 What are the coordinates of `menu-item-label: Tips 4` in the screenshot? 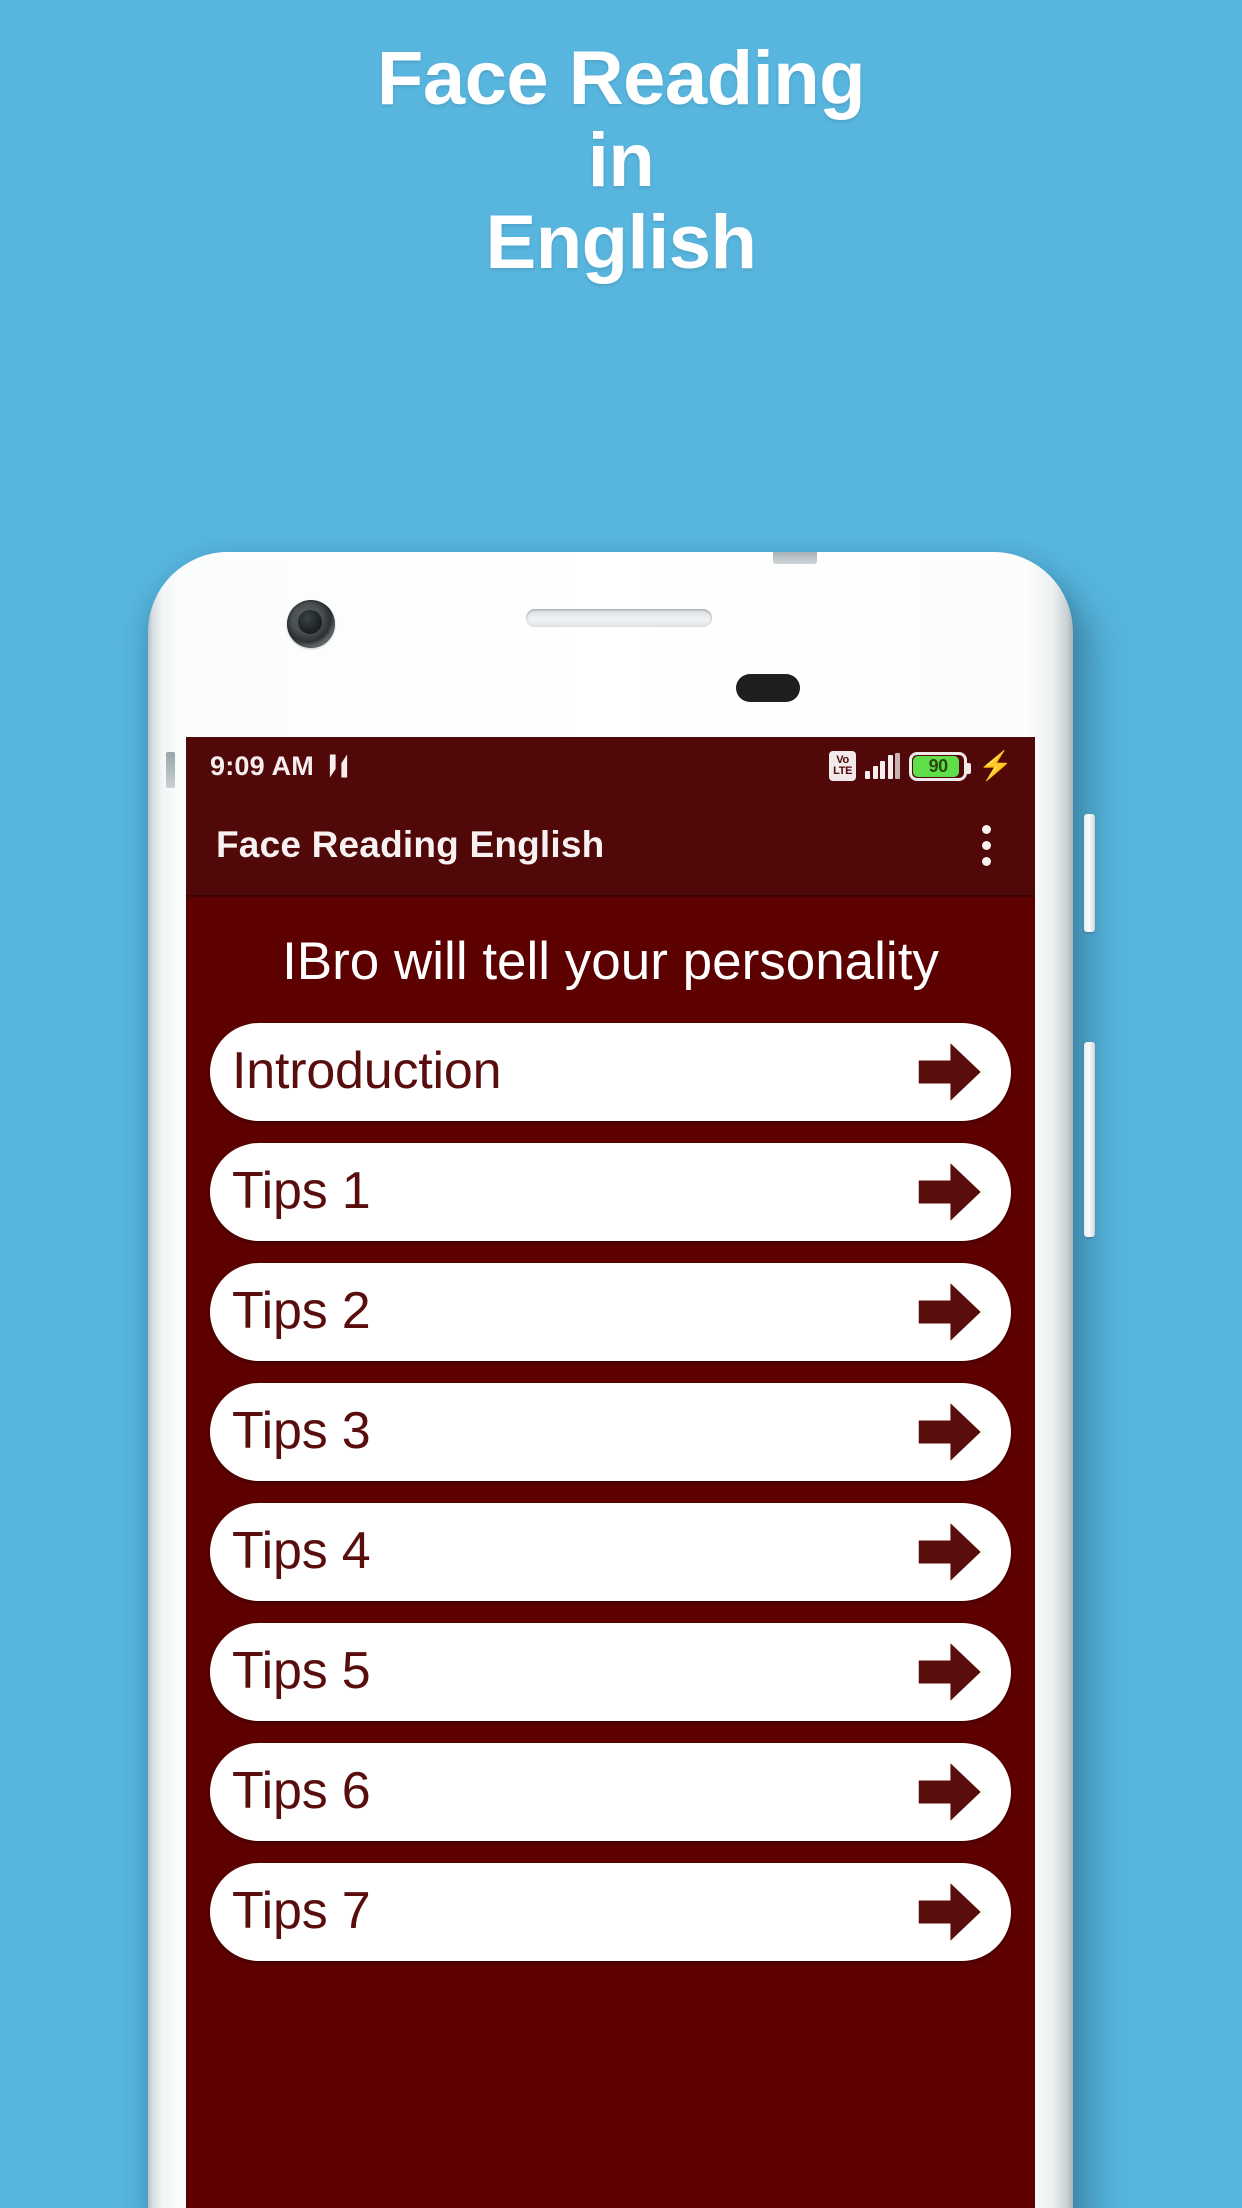 It's located at (301, 1550).